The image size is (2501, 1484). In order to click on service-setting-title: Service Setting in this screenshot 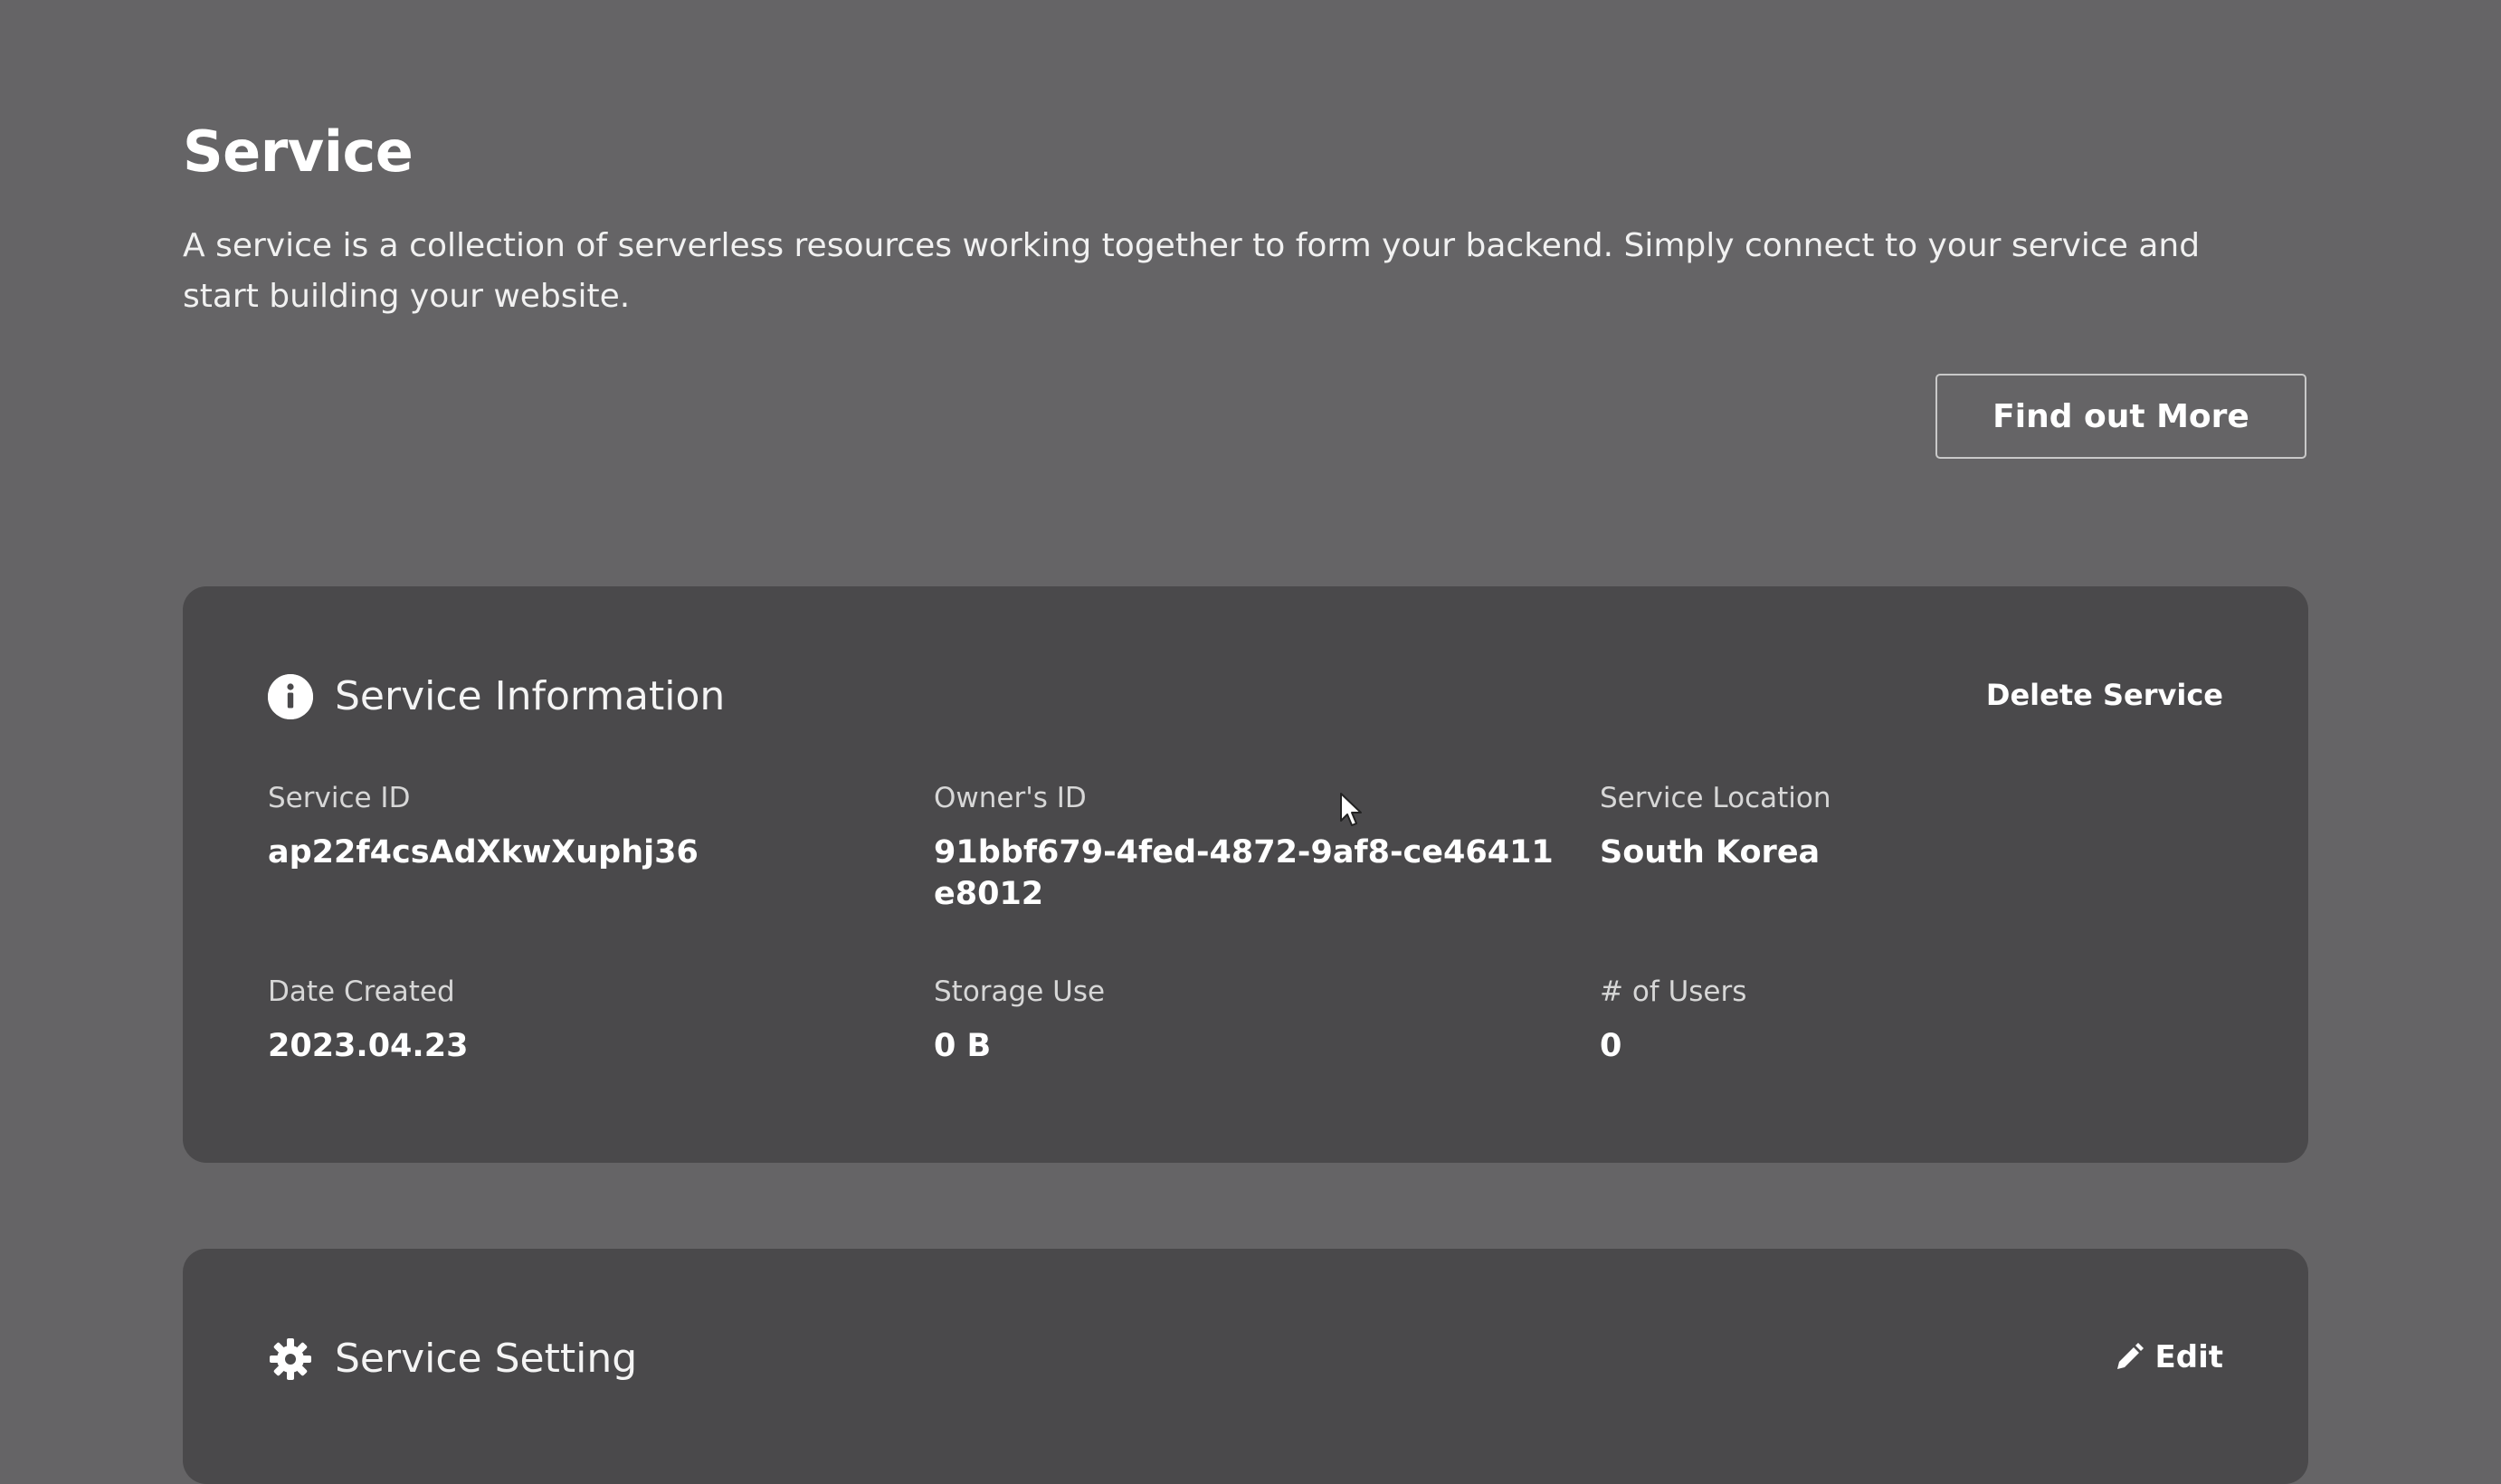, I will do `click(486, 1359)`.